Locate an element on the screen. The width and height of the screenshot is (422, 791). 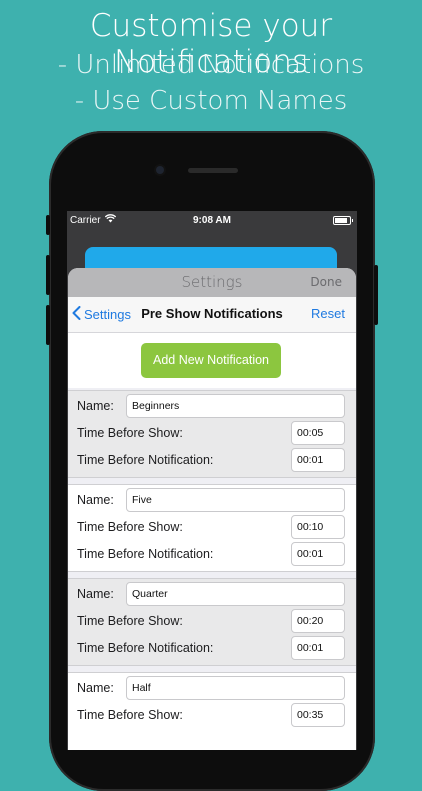
promo-line-custom-names: - Use Custom Names is located at coordinates (211, 101).